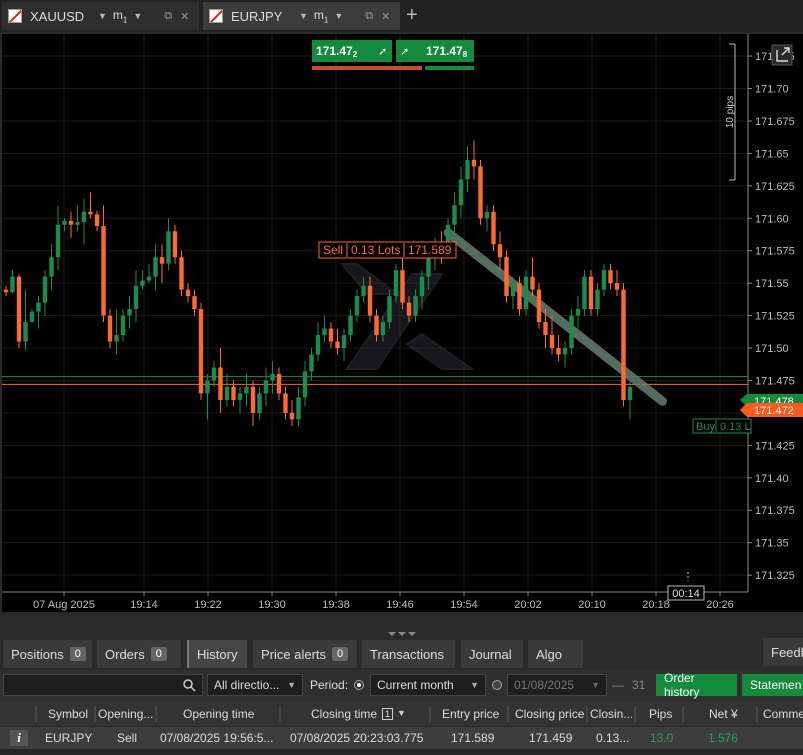  I want to click on buy-button: ➚ 171.478, so click(435, 51).